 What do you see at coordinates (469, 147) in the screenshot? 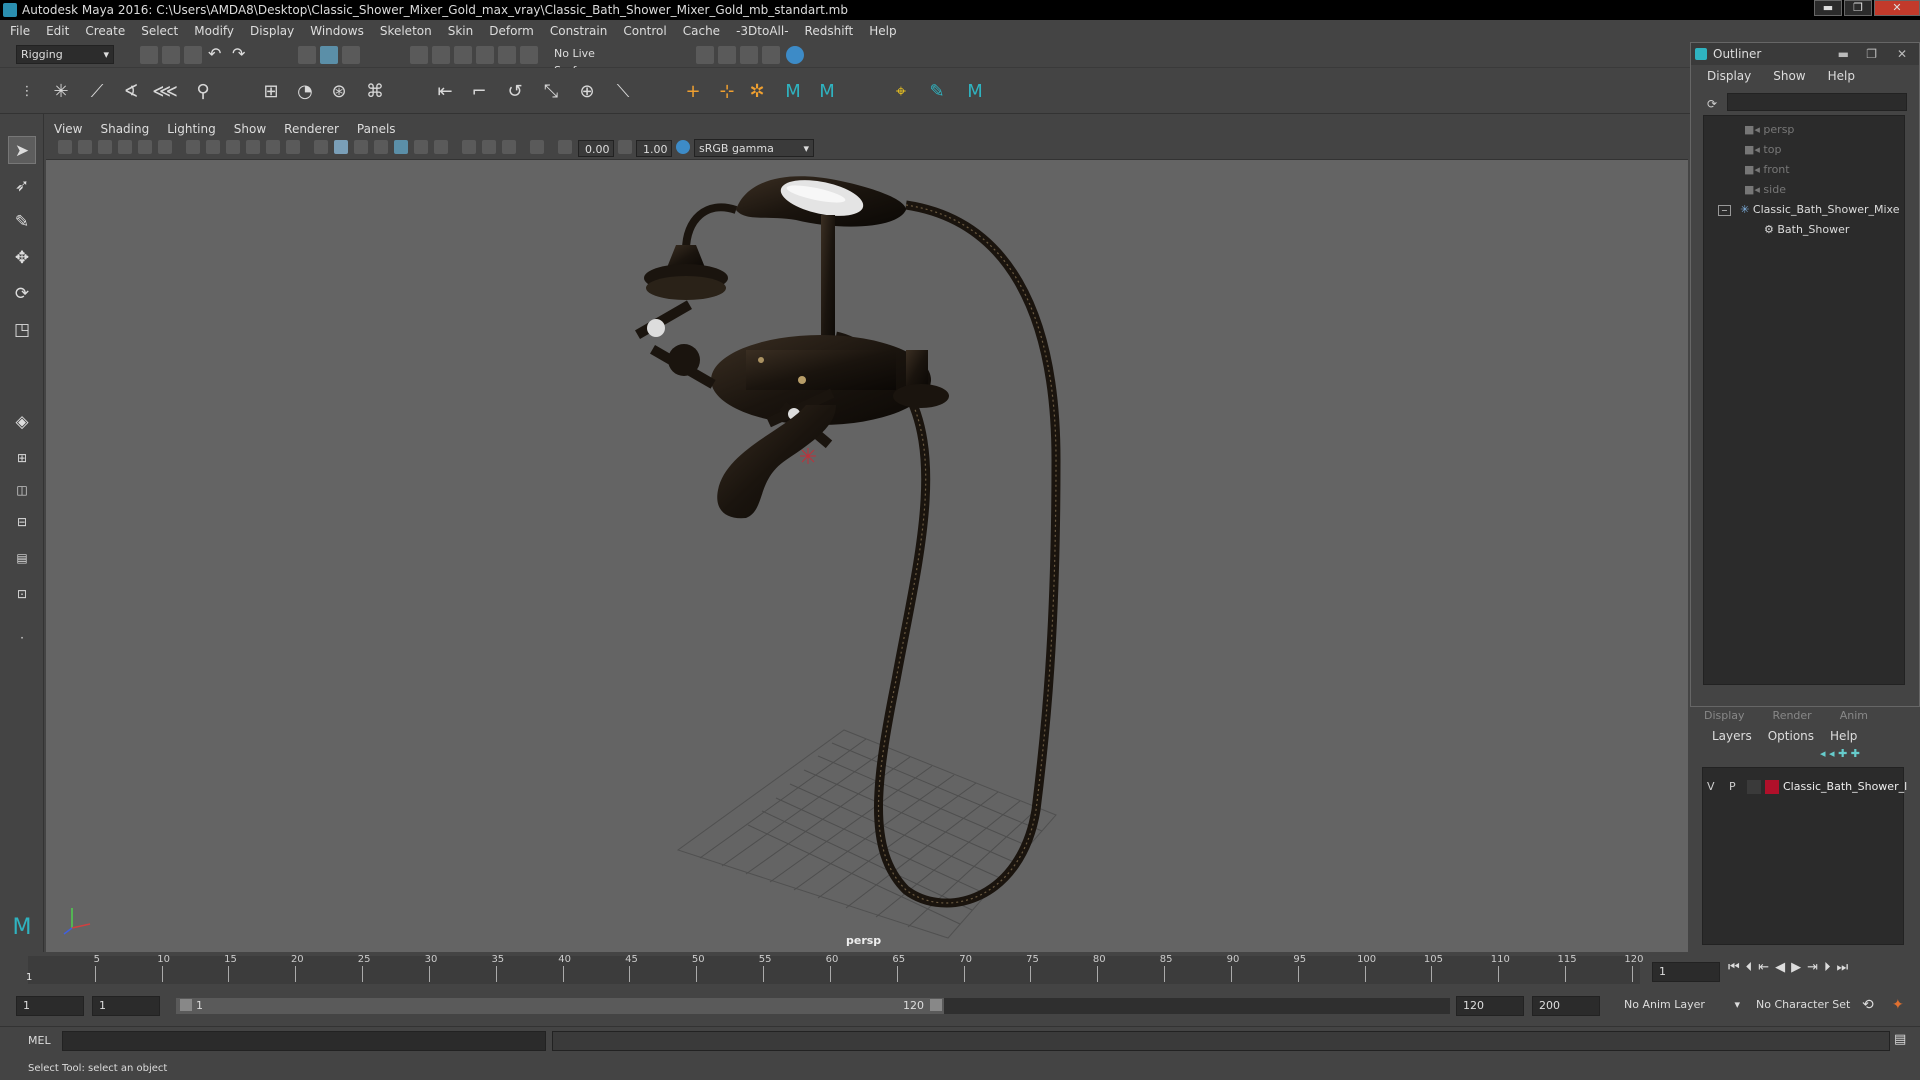
I see `isolate-select-icon` at bounding box center [469, 147].